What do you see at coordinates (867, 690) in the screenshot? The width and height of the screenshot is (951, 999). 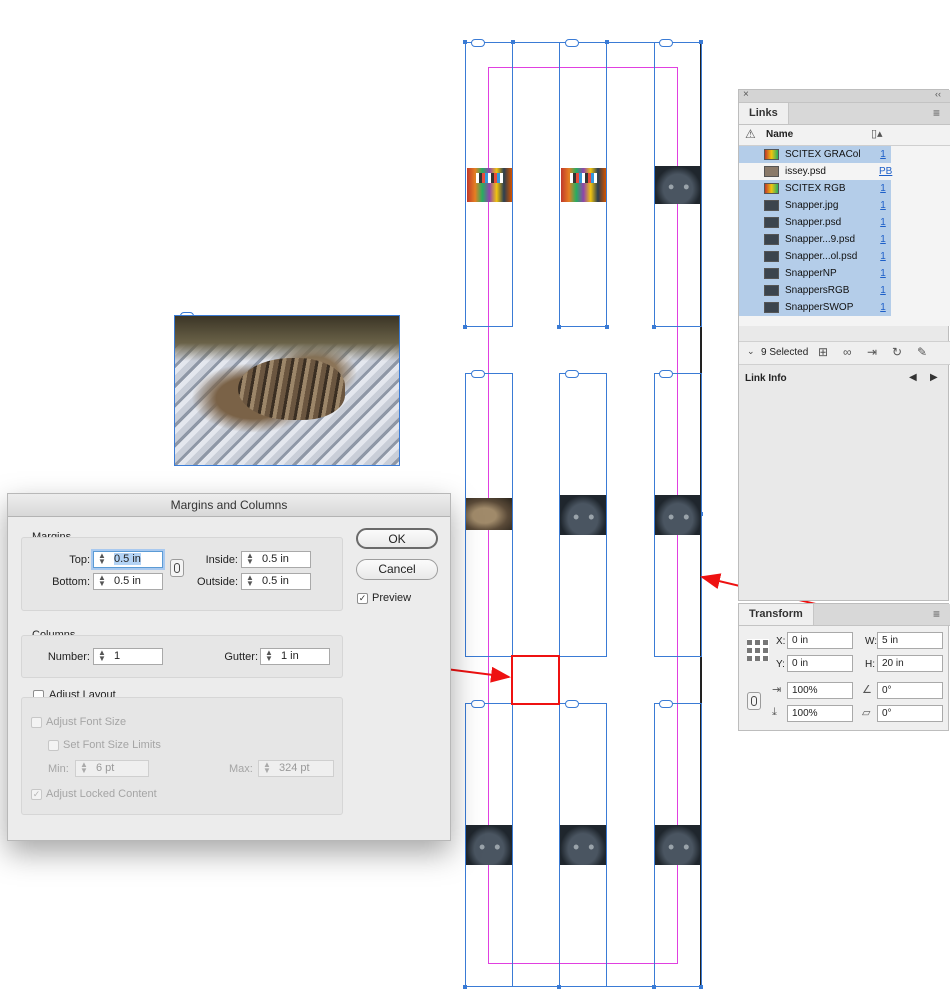 I see `rotate-angle-icon: ∠` at bounding box center [867, 690].